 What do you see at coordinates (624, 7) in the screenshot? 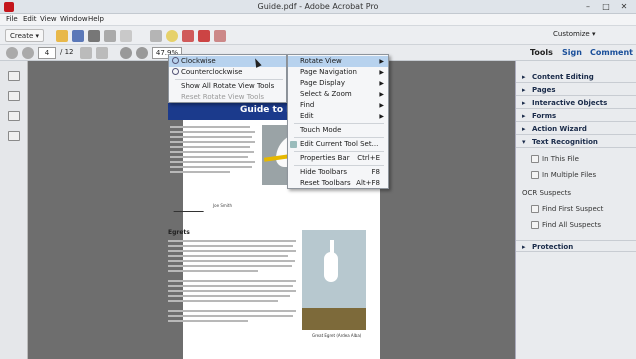
I see `close-button: ✕` at bounding box center [624, 7].